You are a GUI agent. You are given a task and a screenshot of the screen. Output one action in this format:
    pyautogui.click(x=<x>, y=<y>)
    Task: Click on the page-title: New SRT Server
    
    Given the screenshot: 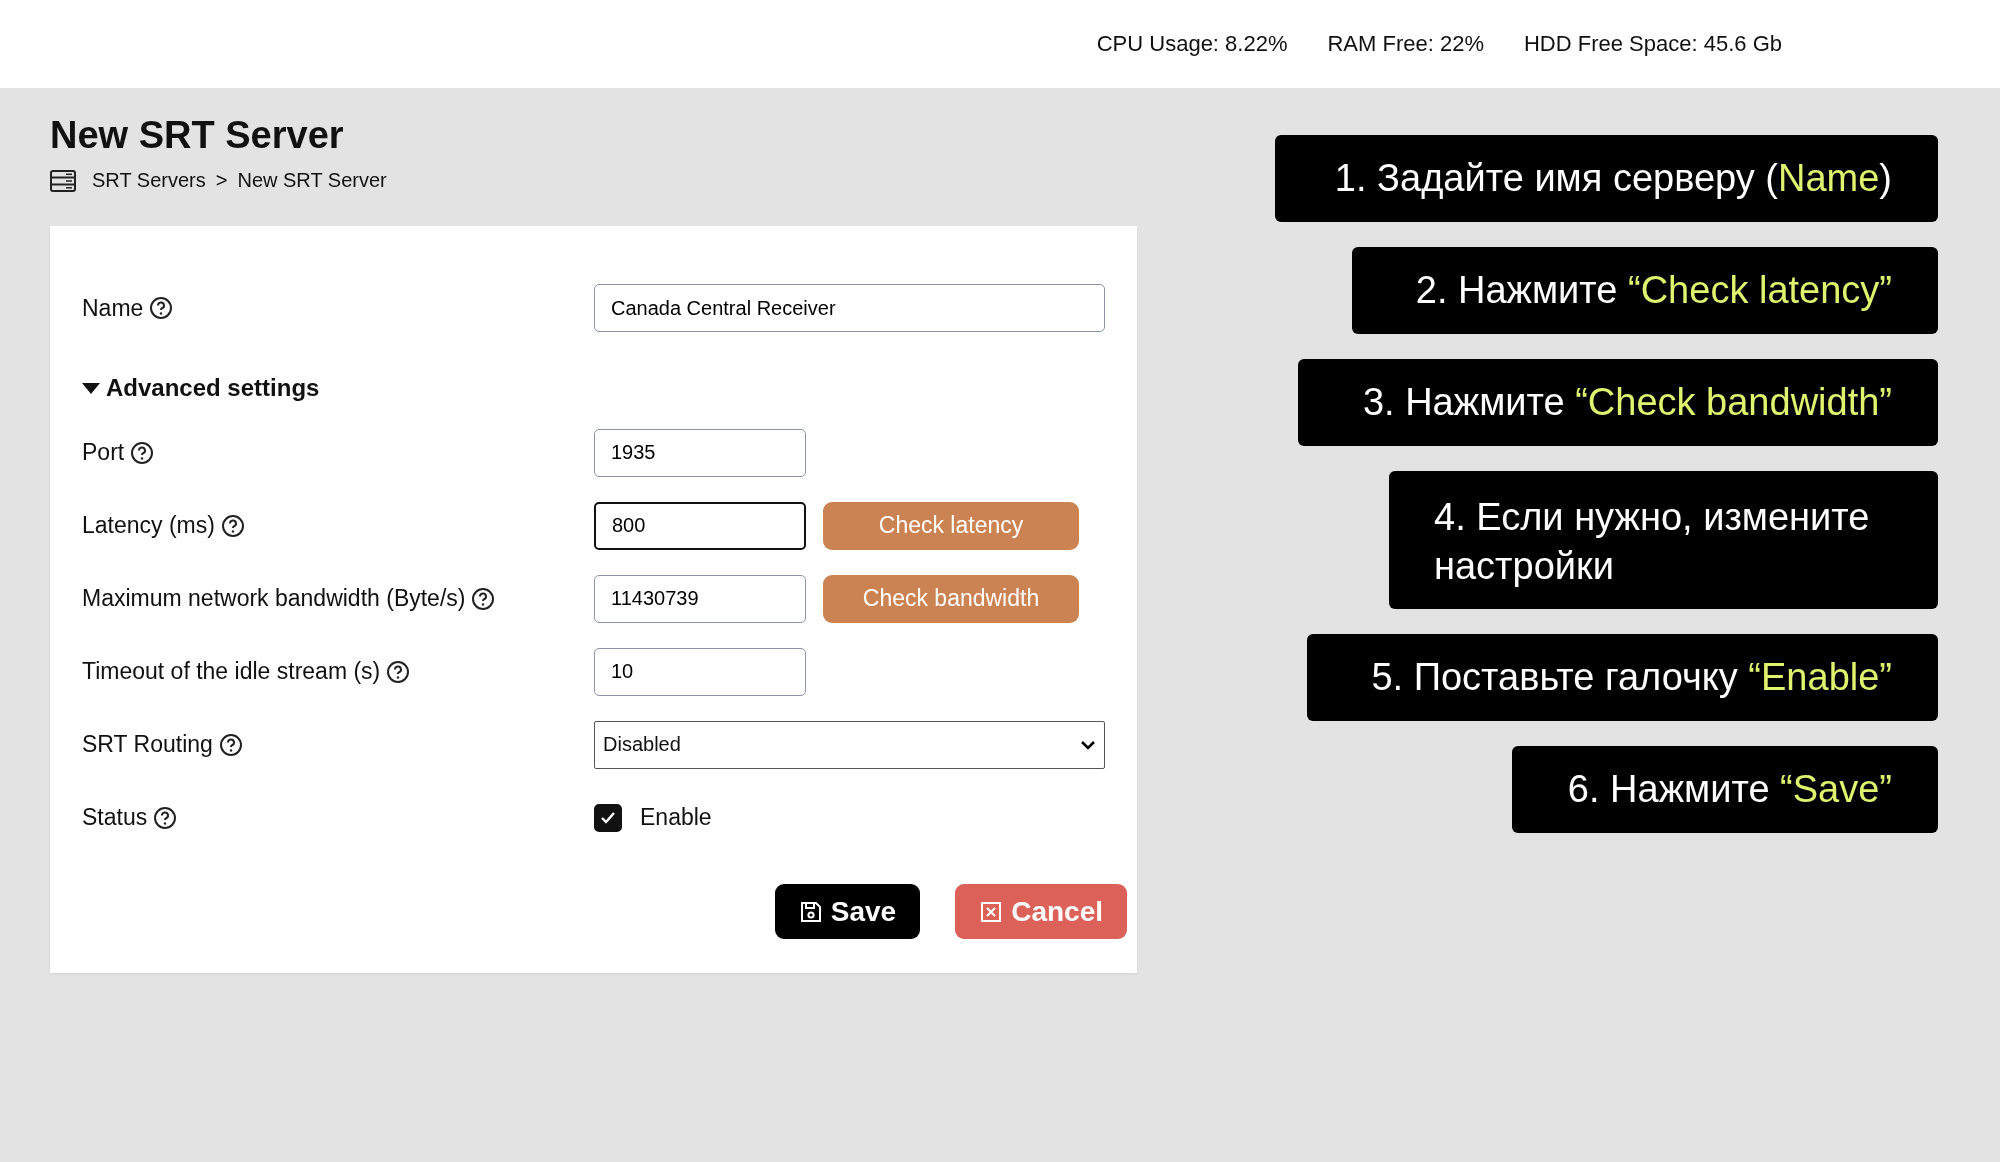 What is the action you would take?
    pyautogui.click(x=197, y=135)
    